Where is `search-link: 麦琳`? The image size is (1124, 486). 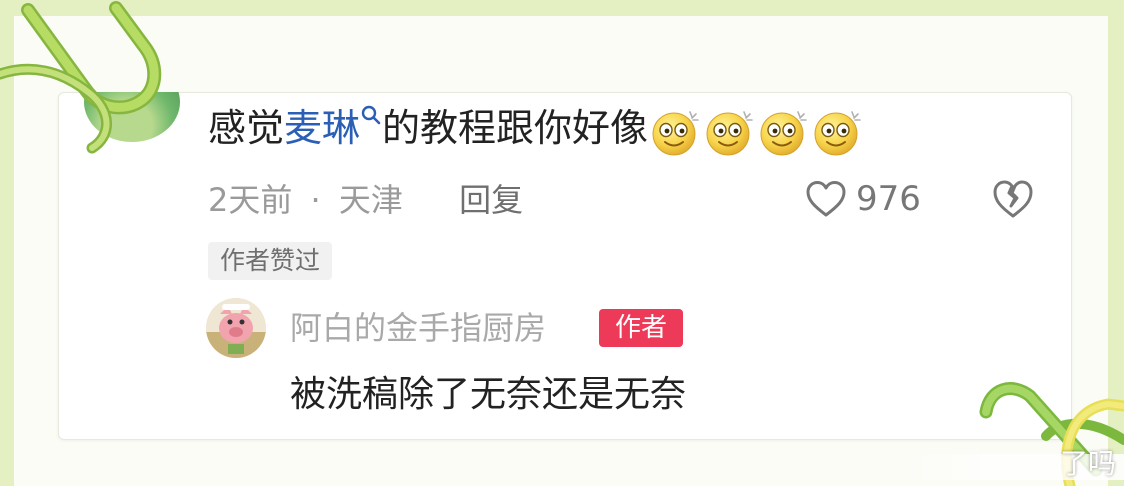
search-link: 麦琳 is located at coordinates (333, 127).